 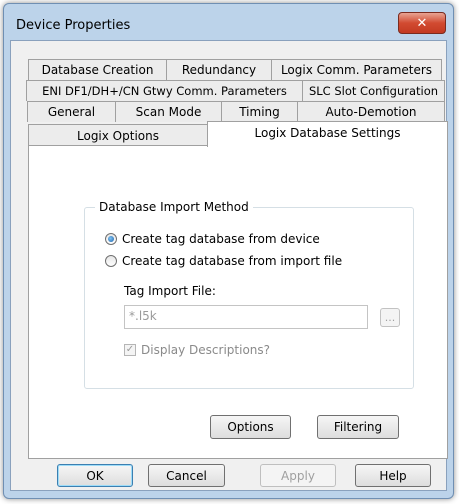 I want to click on cancel-button: Cancel, so click(x=186, y=475).